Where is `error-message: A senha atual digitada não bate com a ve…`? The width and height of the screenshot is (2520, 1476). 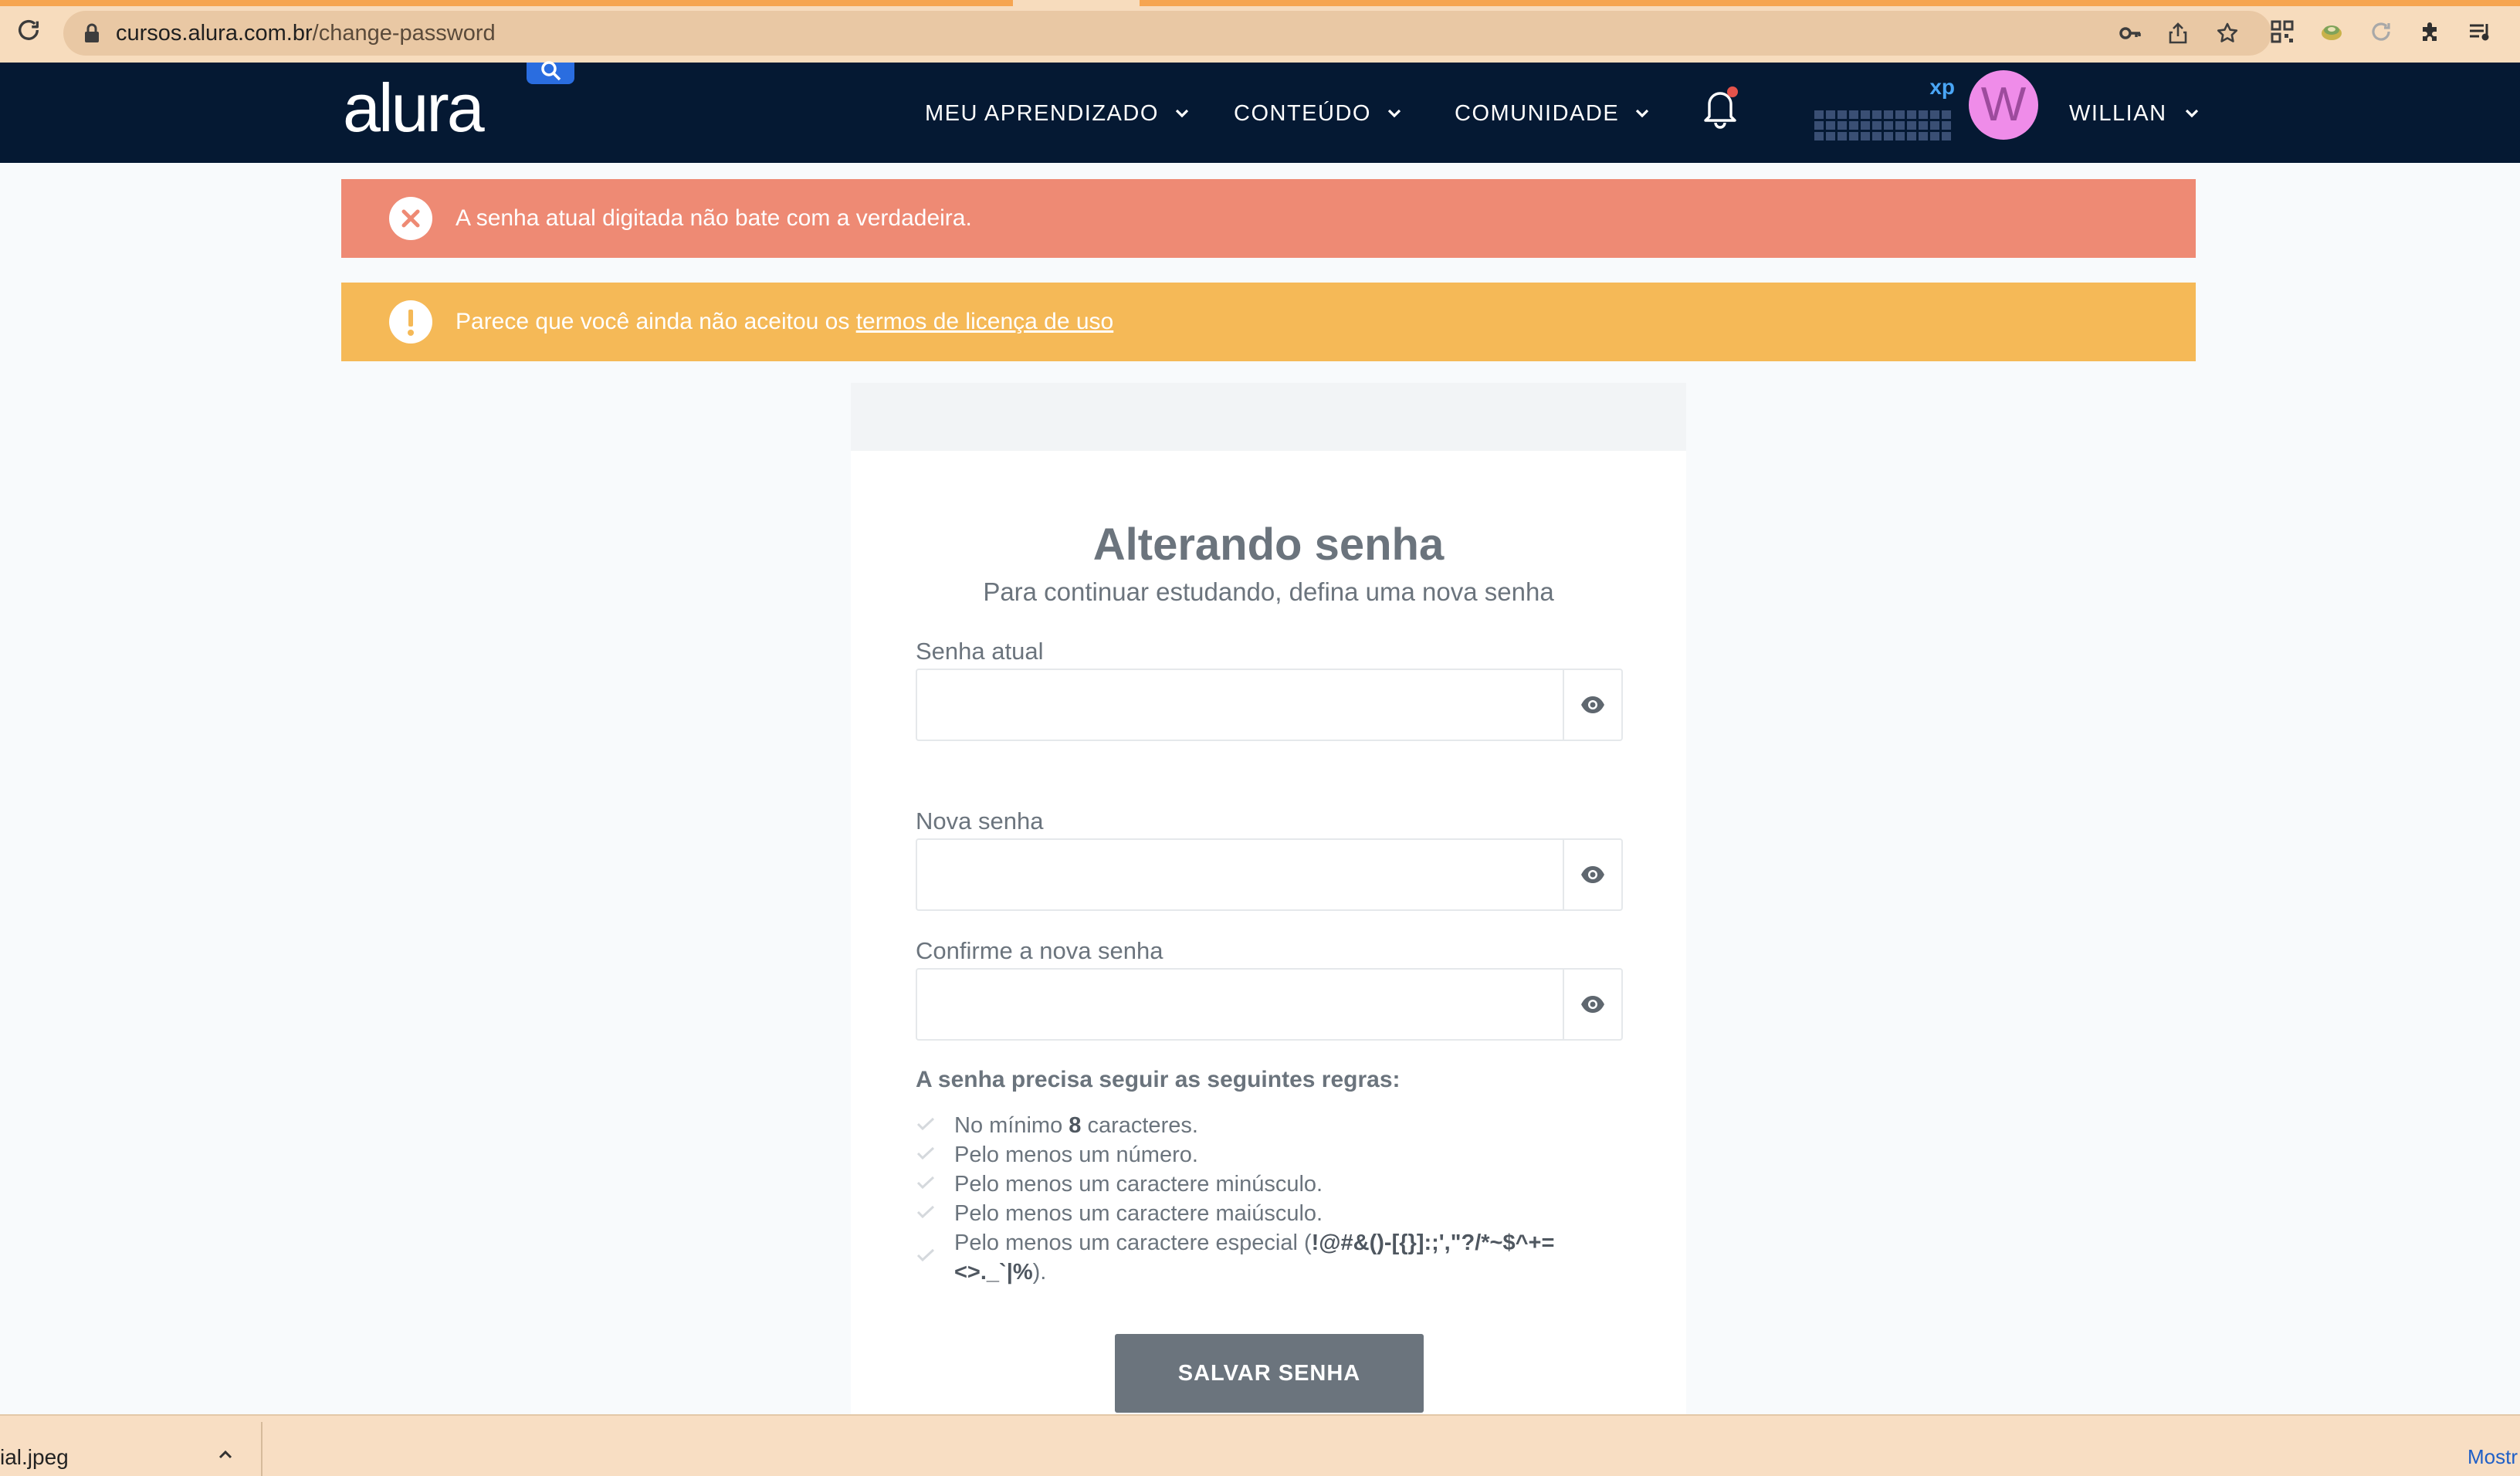 error-message: A senha atual digitada não bate com a ve… is located at coordinates (714, 218).